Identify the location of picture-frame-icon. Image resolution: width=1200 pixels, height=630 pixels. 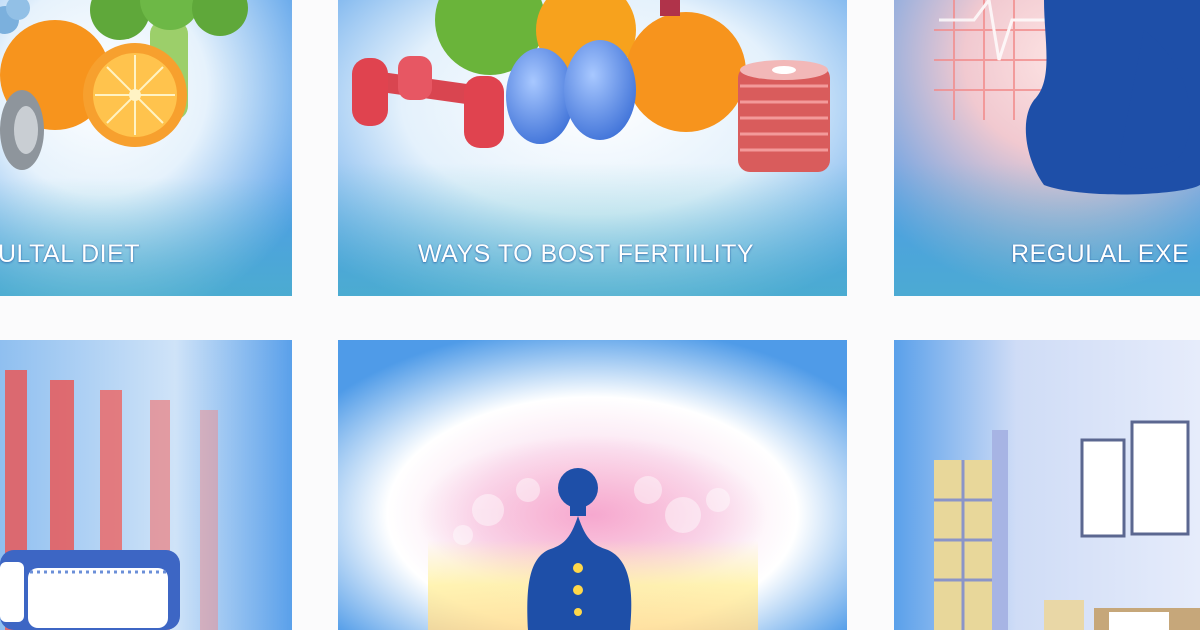
(1135, 479).